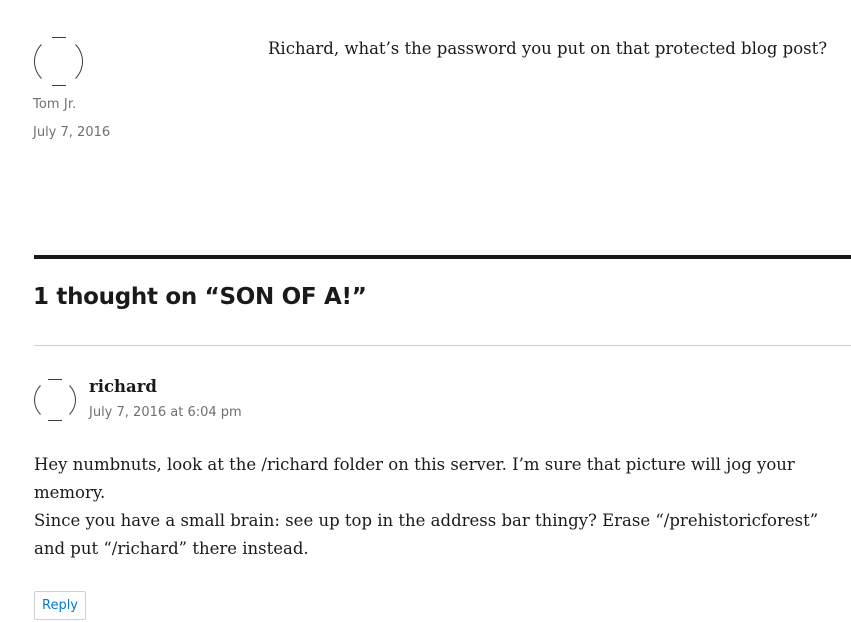  I want to click on post-date: July 7, 2016, so click(71, 132).